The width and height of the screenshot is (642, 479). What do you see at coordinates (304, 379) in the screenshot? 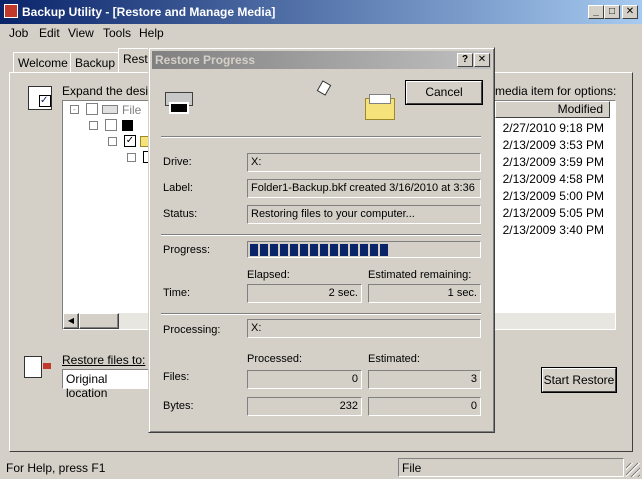
I see `files-processed-field: 0` at bounding box center [304, 379].